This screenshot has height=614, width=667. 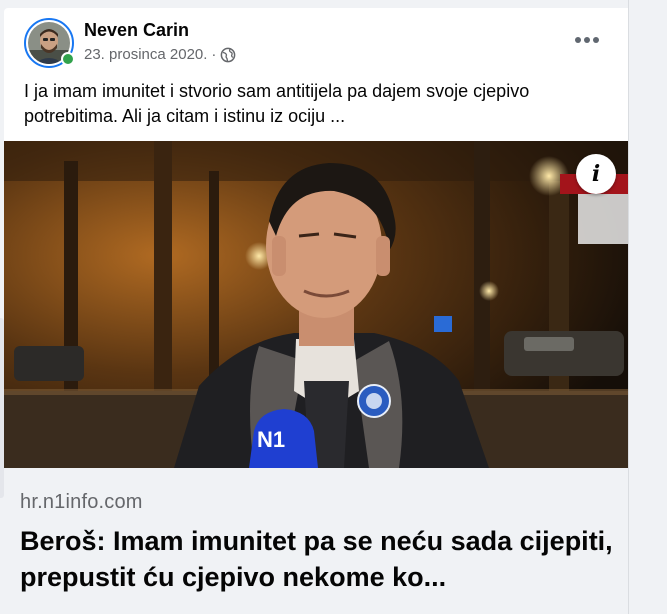 What do you see at coordinates (81, 502) in the screenshot?
I see `link-domain: hr.n1info.com` at bounding box center [81, 502].